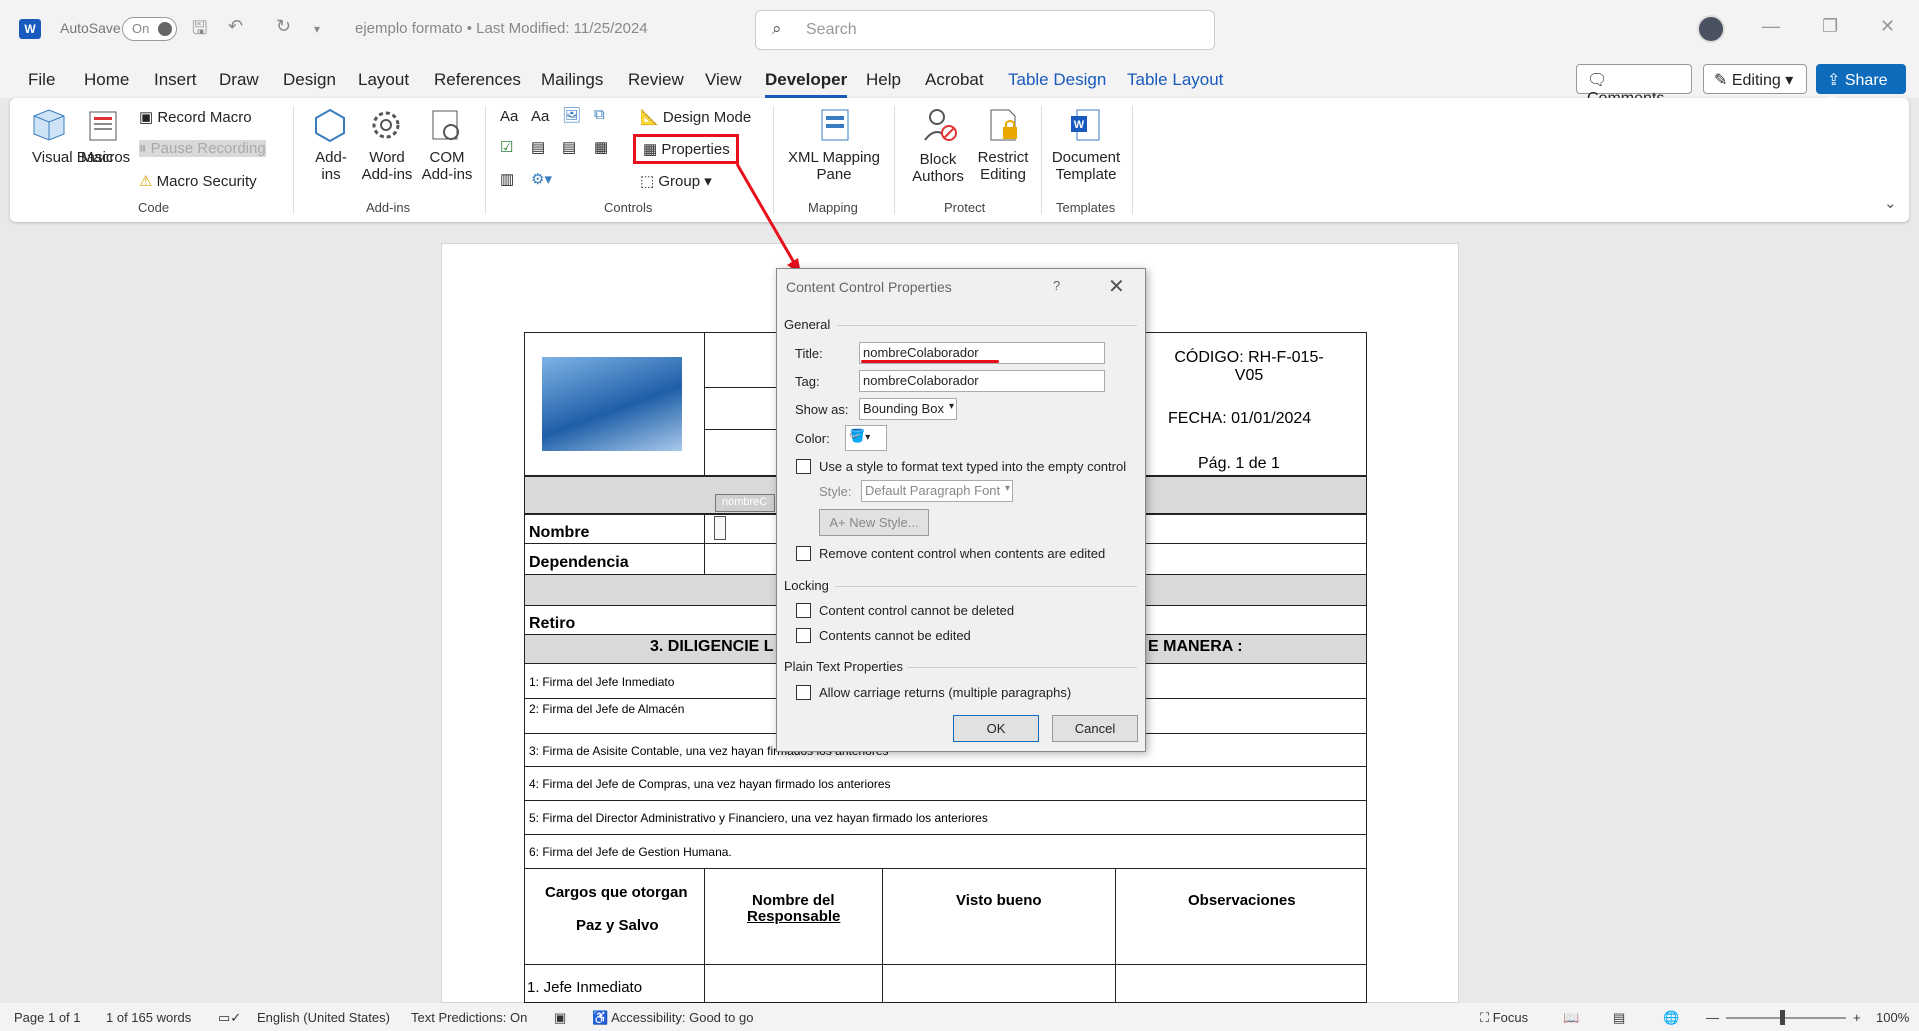  What do you see at coordinates (938, 168) in the screenshot?
I see `block-authors-button: Block Authors` at bounding box center [938, 168].